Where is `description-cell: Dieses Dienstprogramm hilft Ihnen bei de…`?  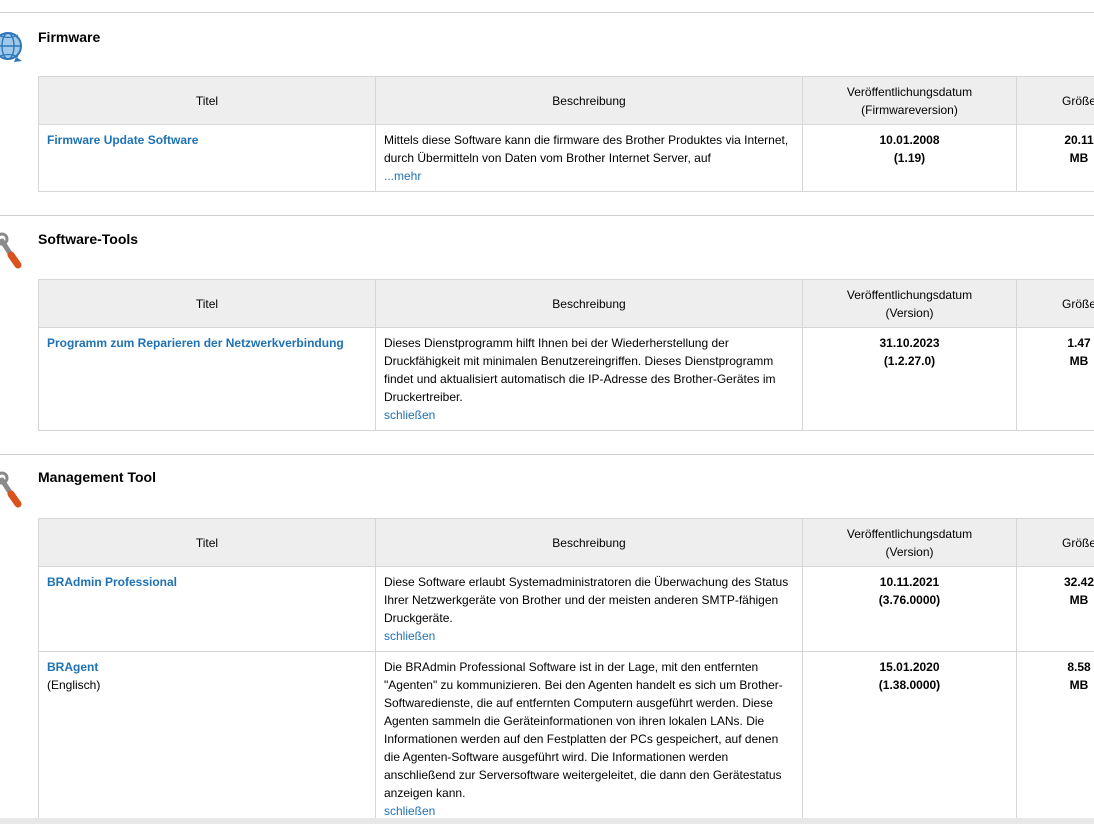
description-cell: Dieses Dienstprogramm hilft Ihnen bei de… is located at coordinates (589, 379).